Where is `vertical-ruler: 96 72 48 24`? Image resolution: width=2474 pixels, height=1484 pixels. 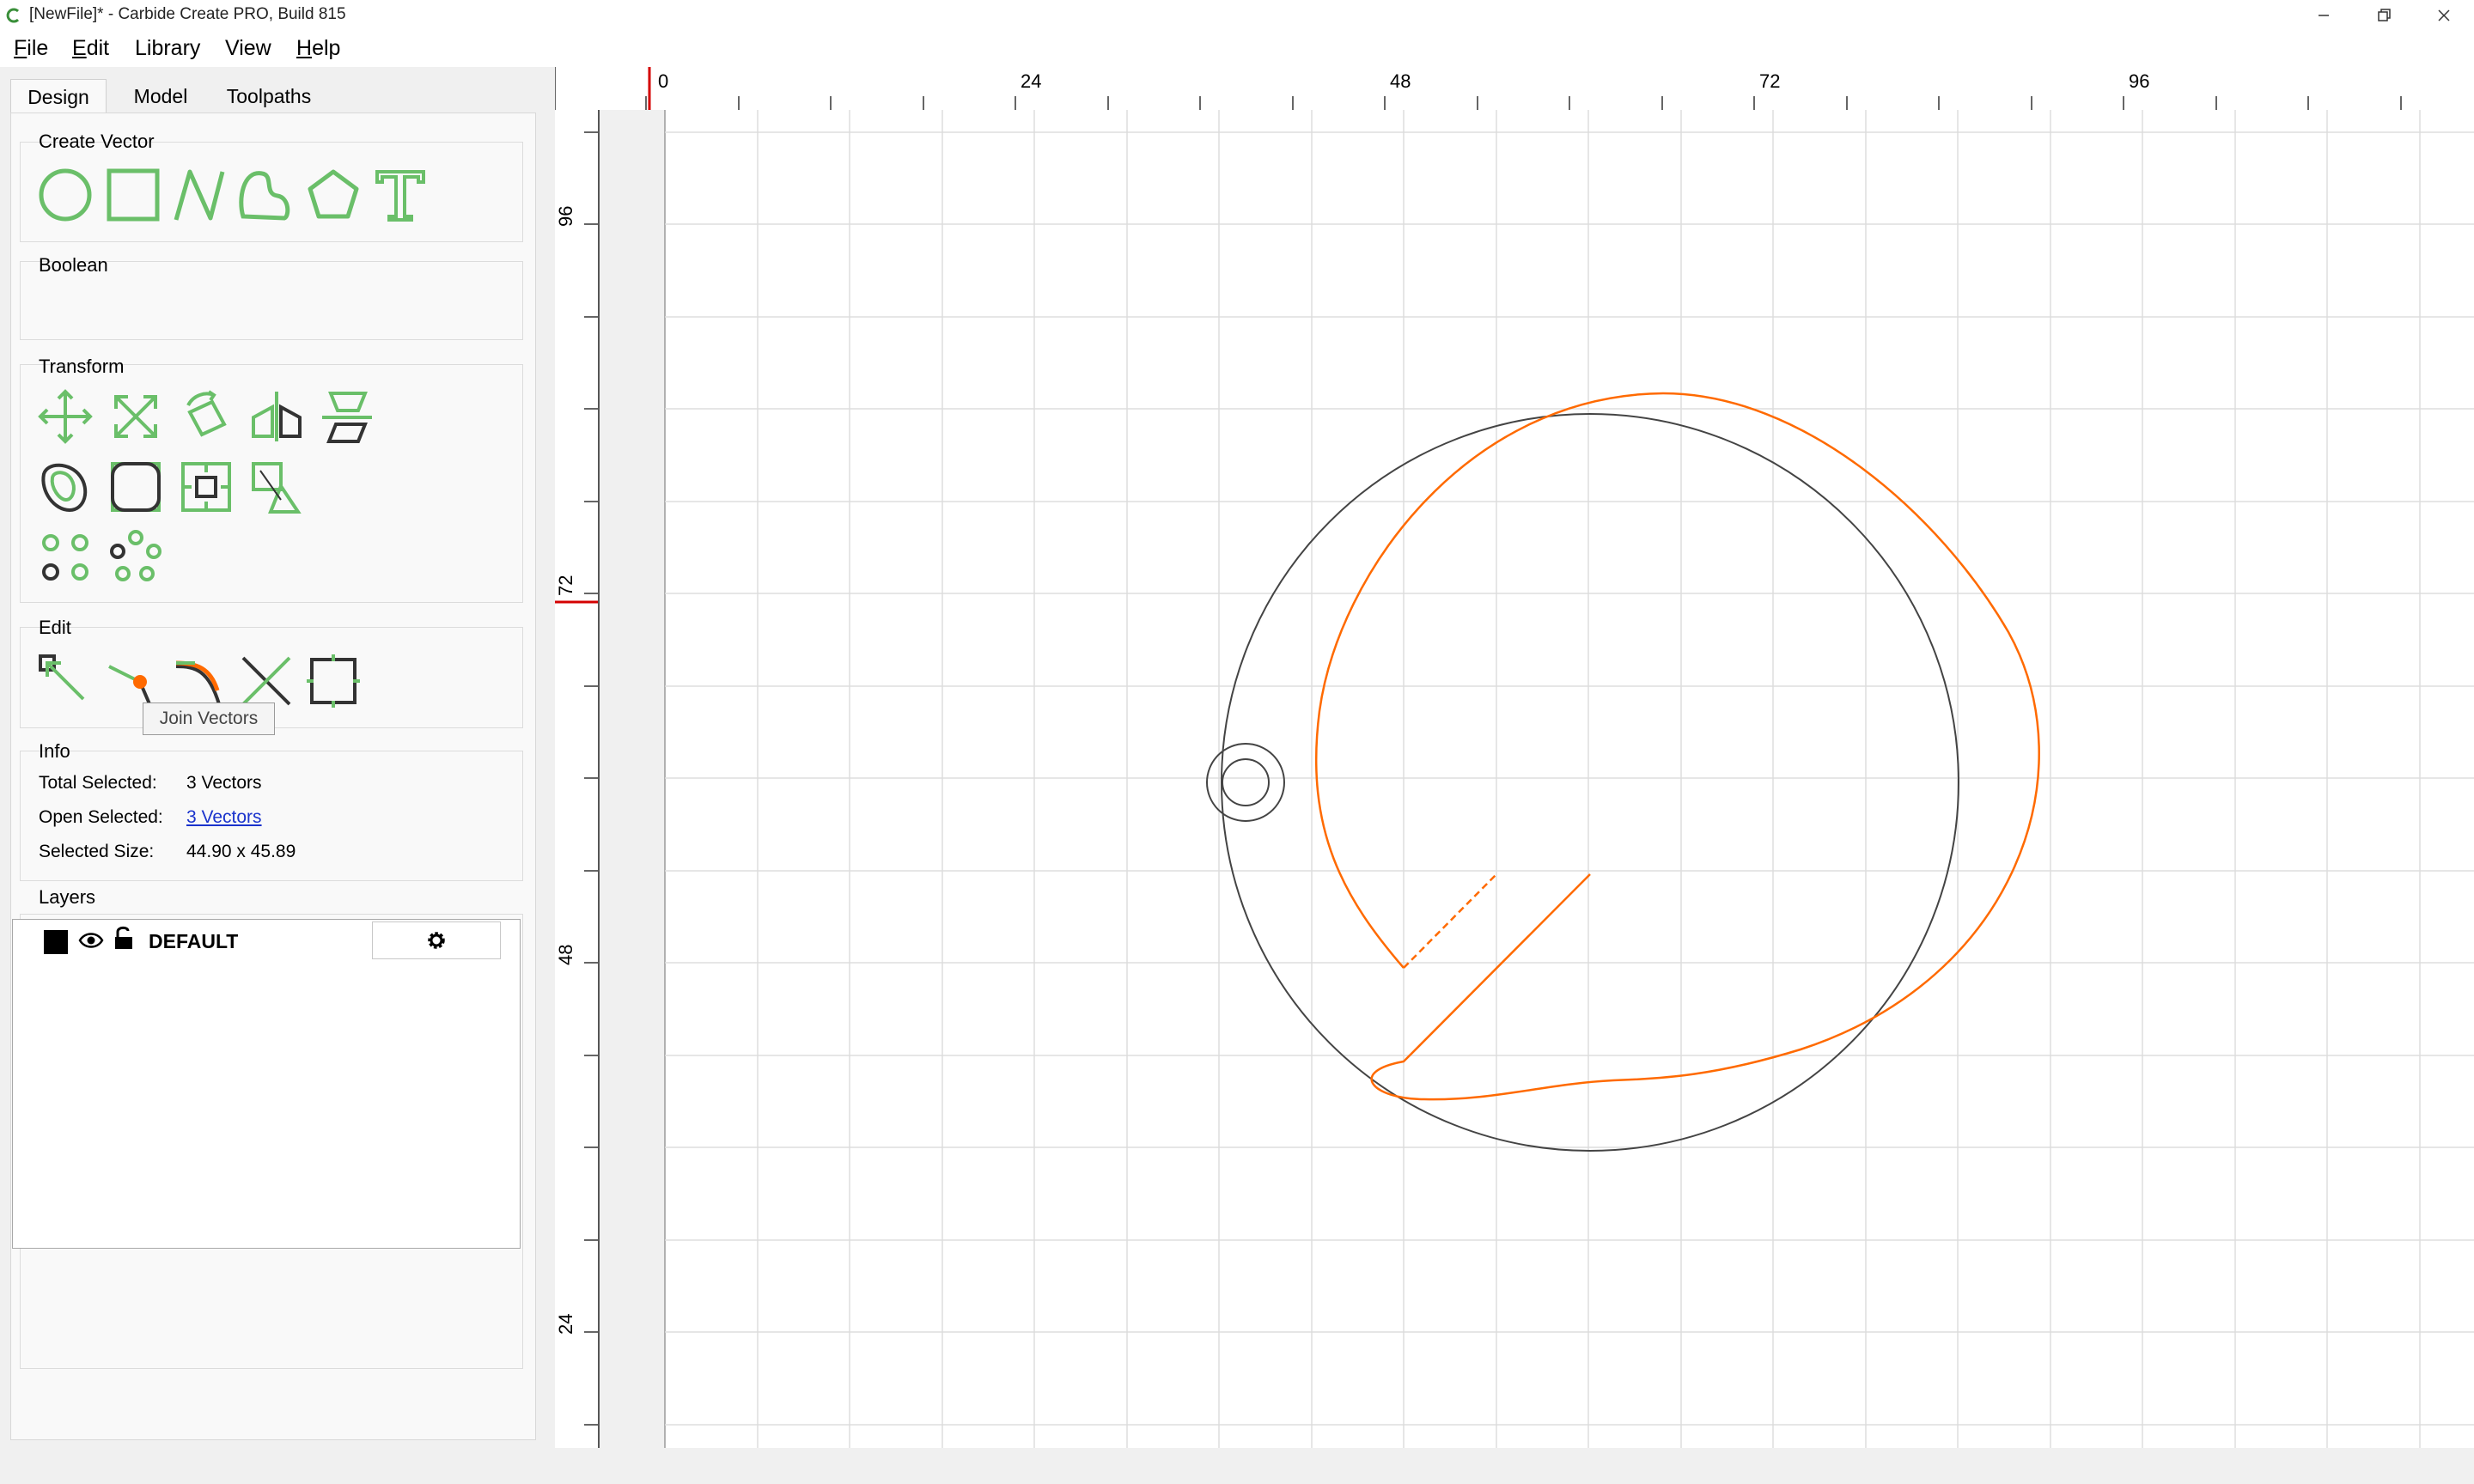
vertical-ruler: 96 72 48 24 is located at coordinates (577, 779).